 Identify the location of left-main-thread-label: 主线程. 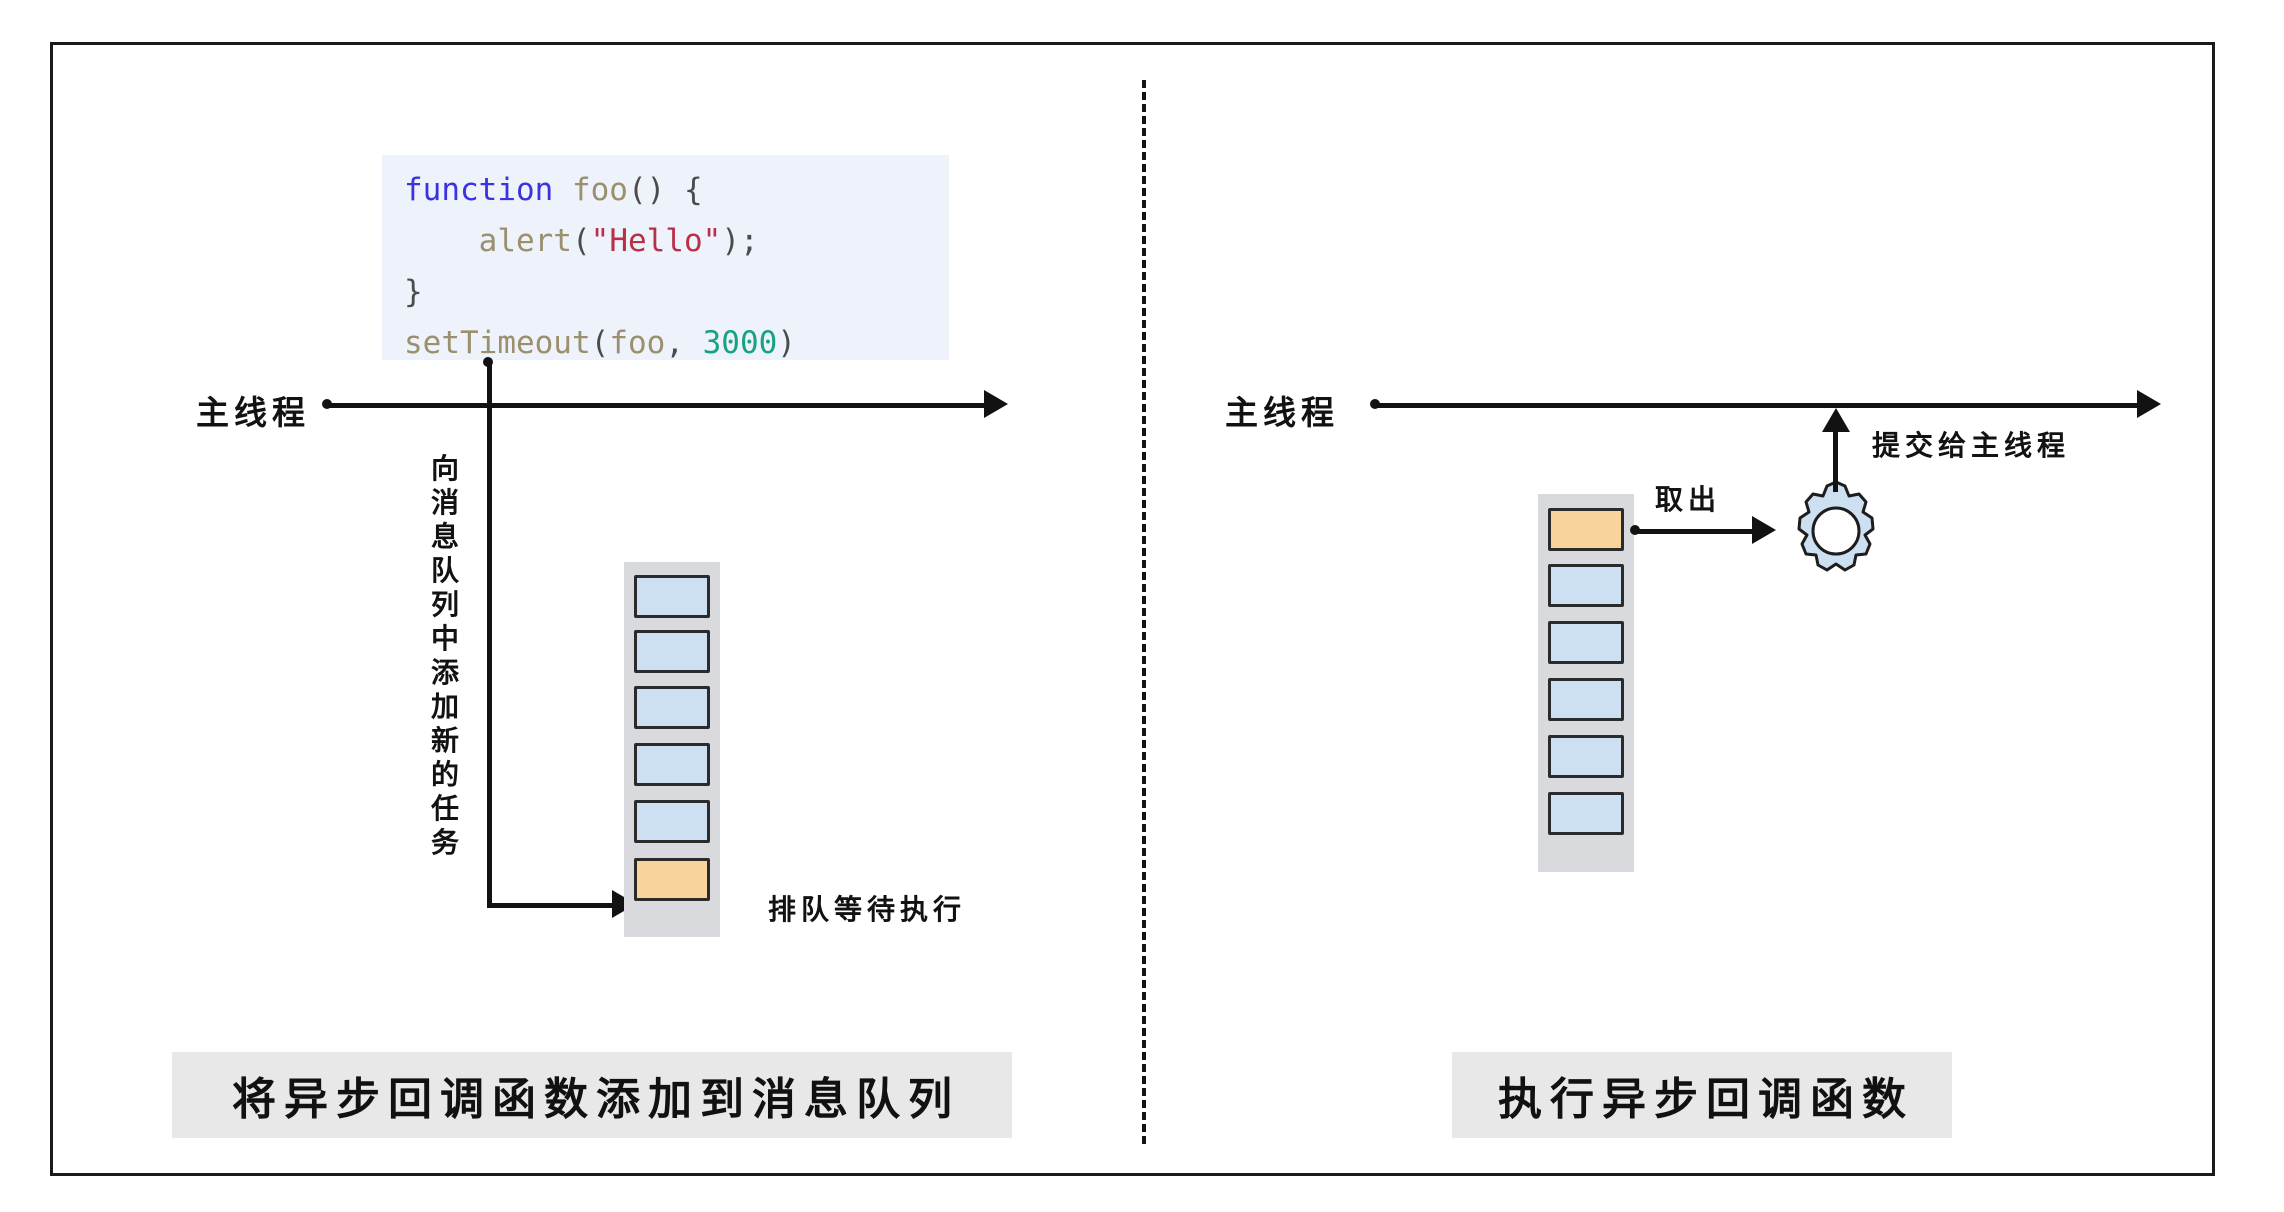
(253, 412).